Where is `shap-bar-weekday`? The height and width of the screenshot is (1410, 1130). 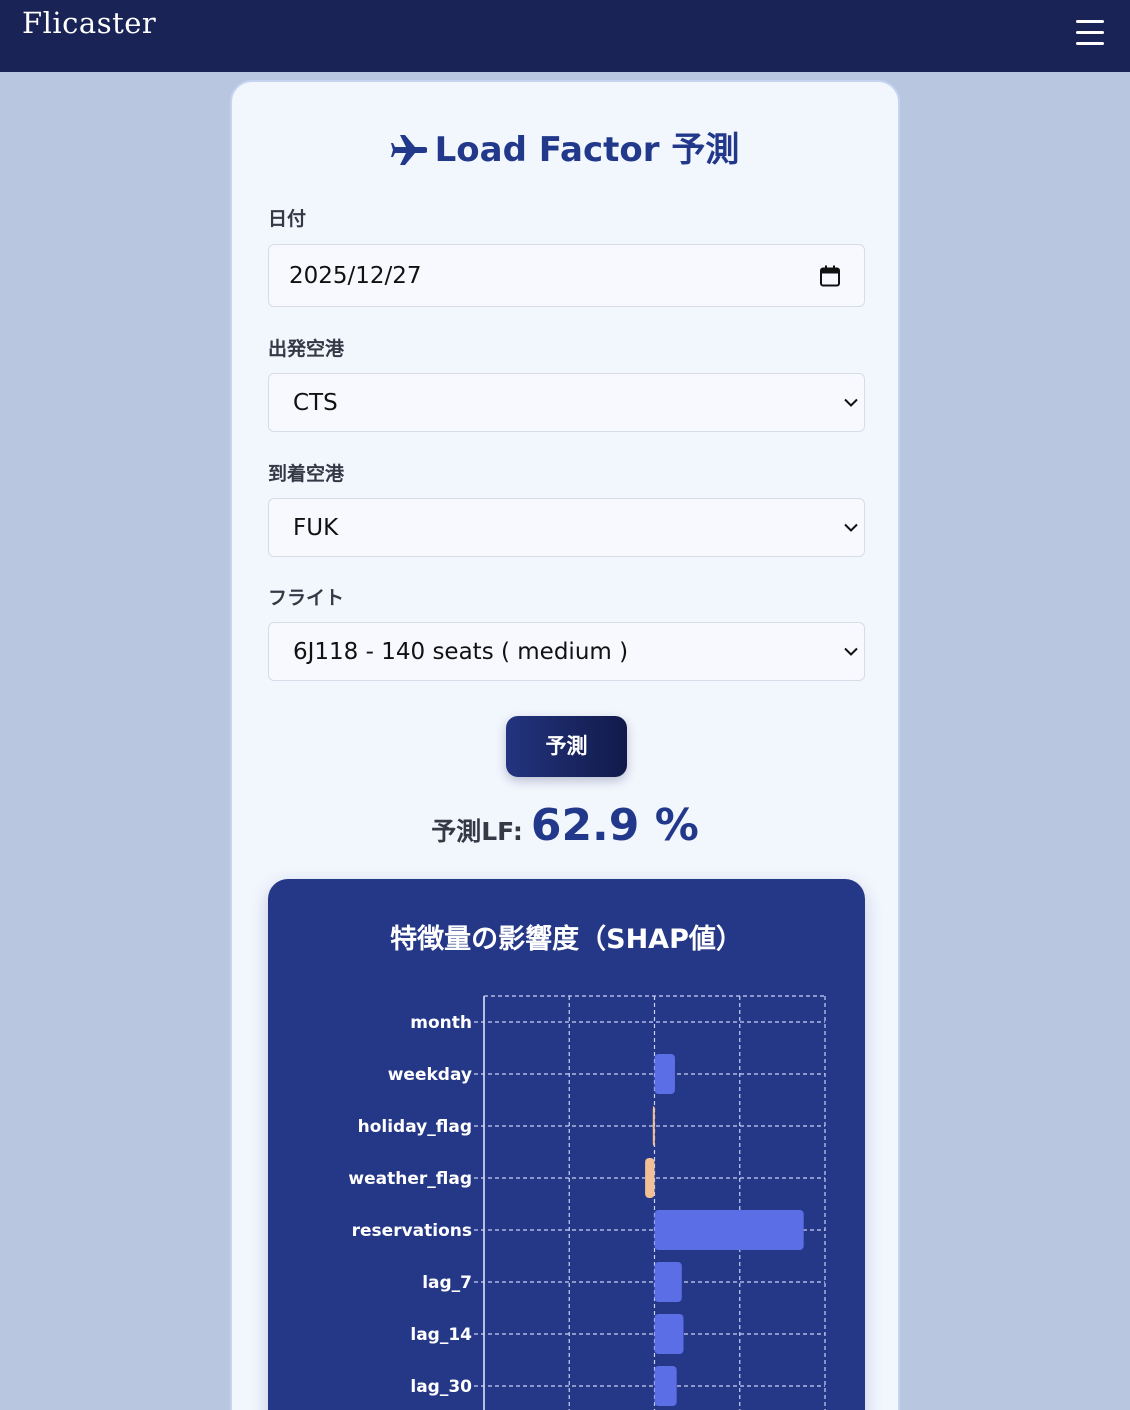 shap-bar-weekday is located at coordinates (664, 1074).